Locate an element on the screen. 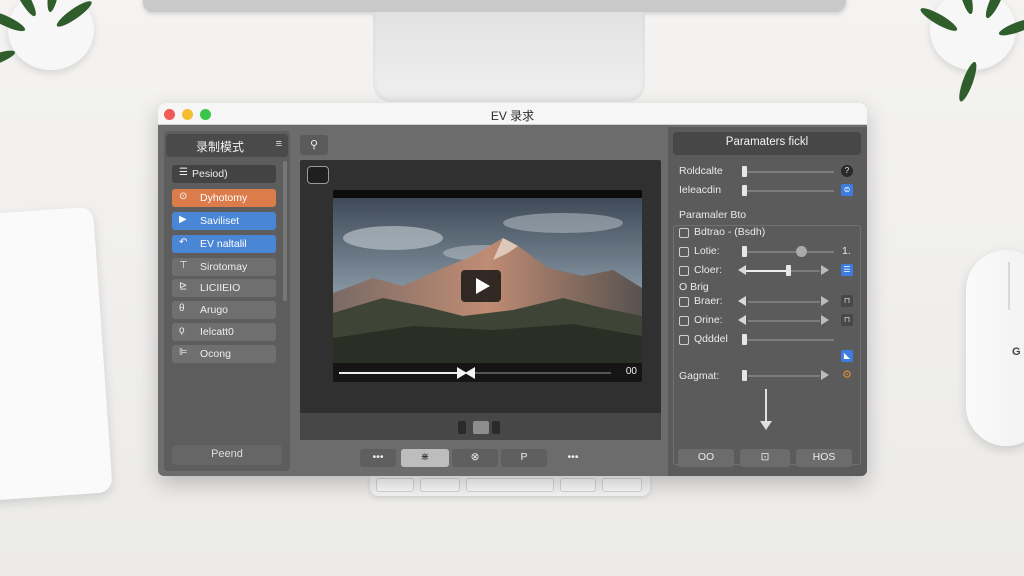  ok-button: OO is located at coordinates (706, 458).